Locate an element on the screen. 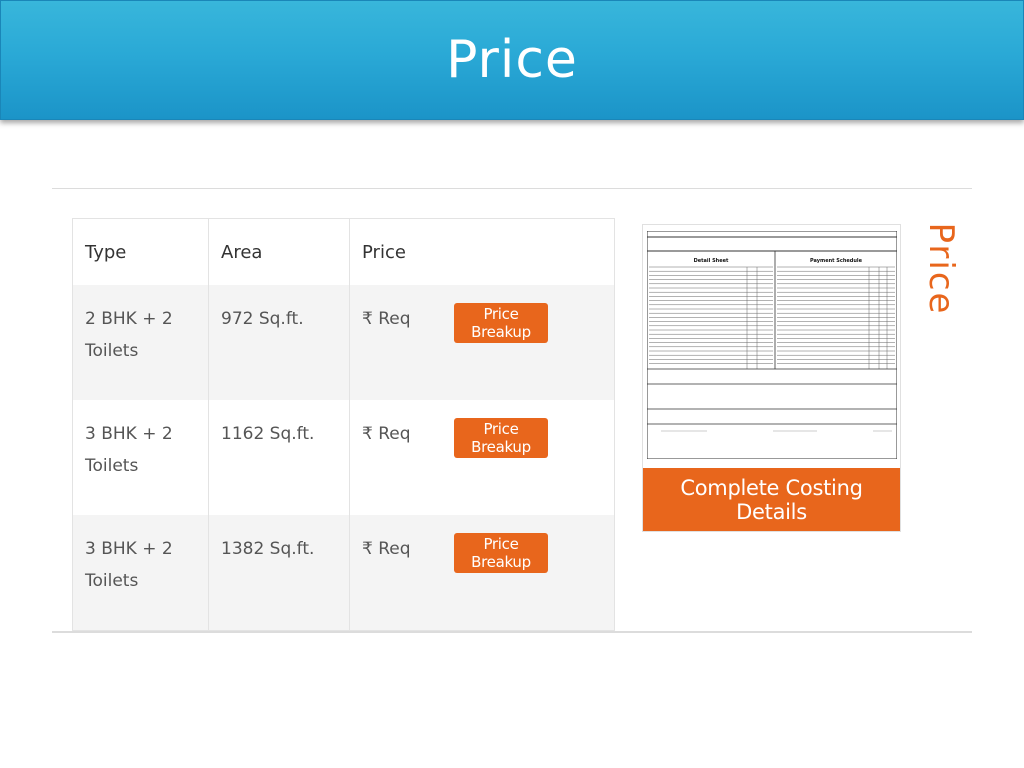 The image size is (1024, 768). complete-costing-button: Complete Costing Details is located at coordinates (771, 499).